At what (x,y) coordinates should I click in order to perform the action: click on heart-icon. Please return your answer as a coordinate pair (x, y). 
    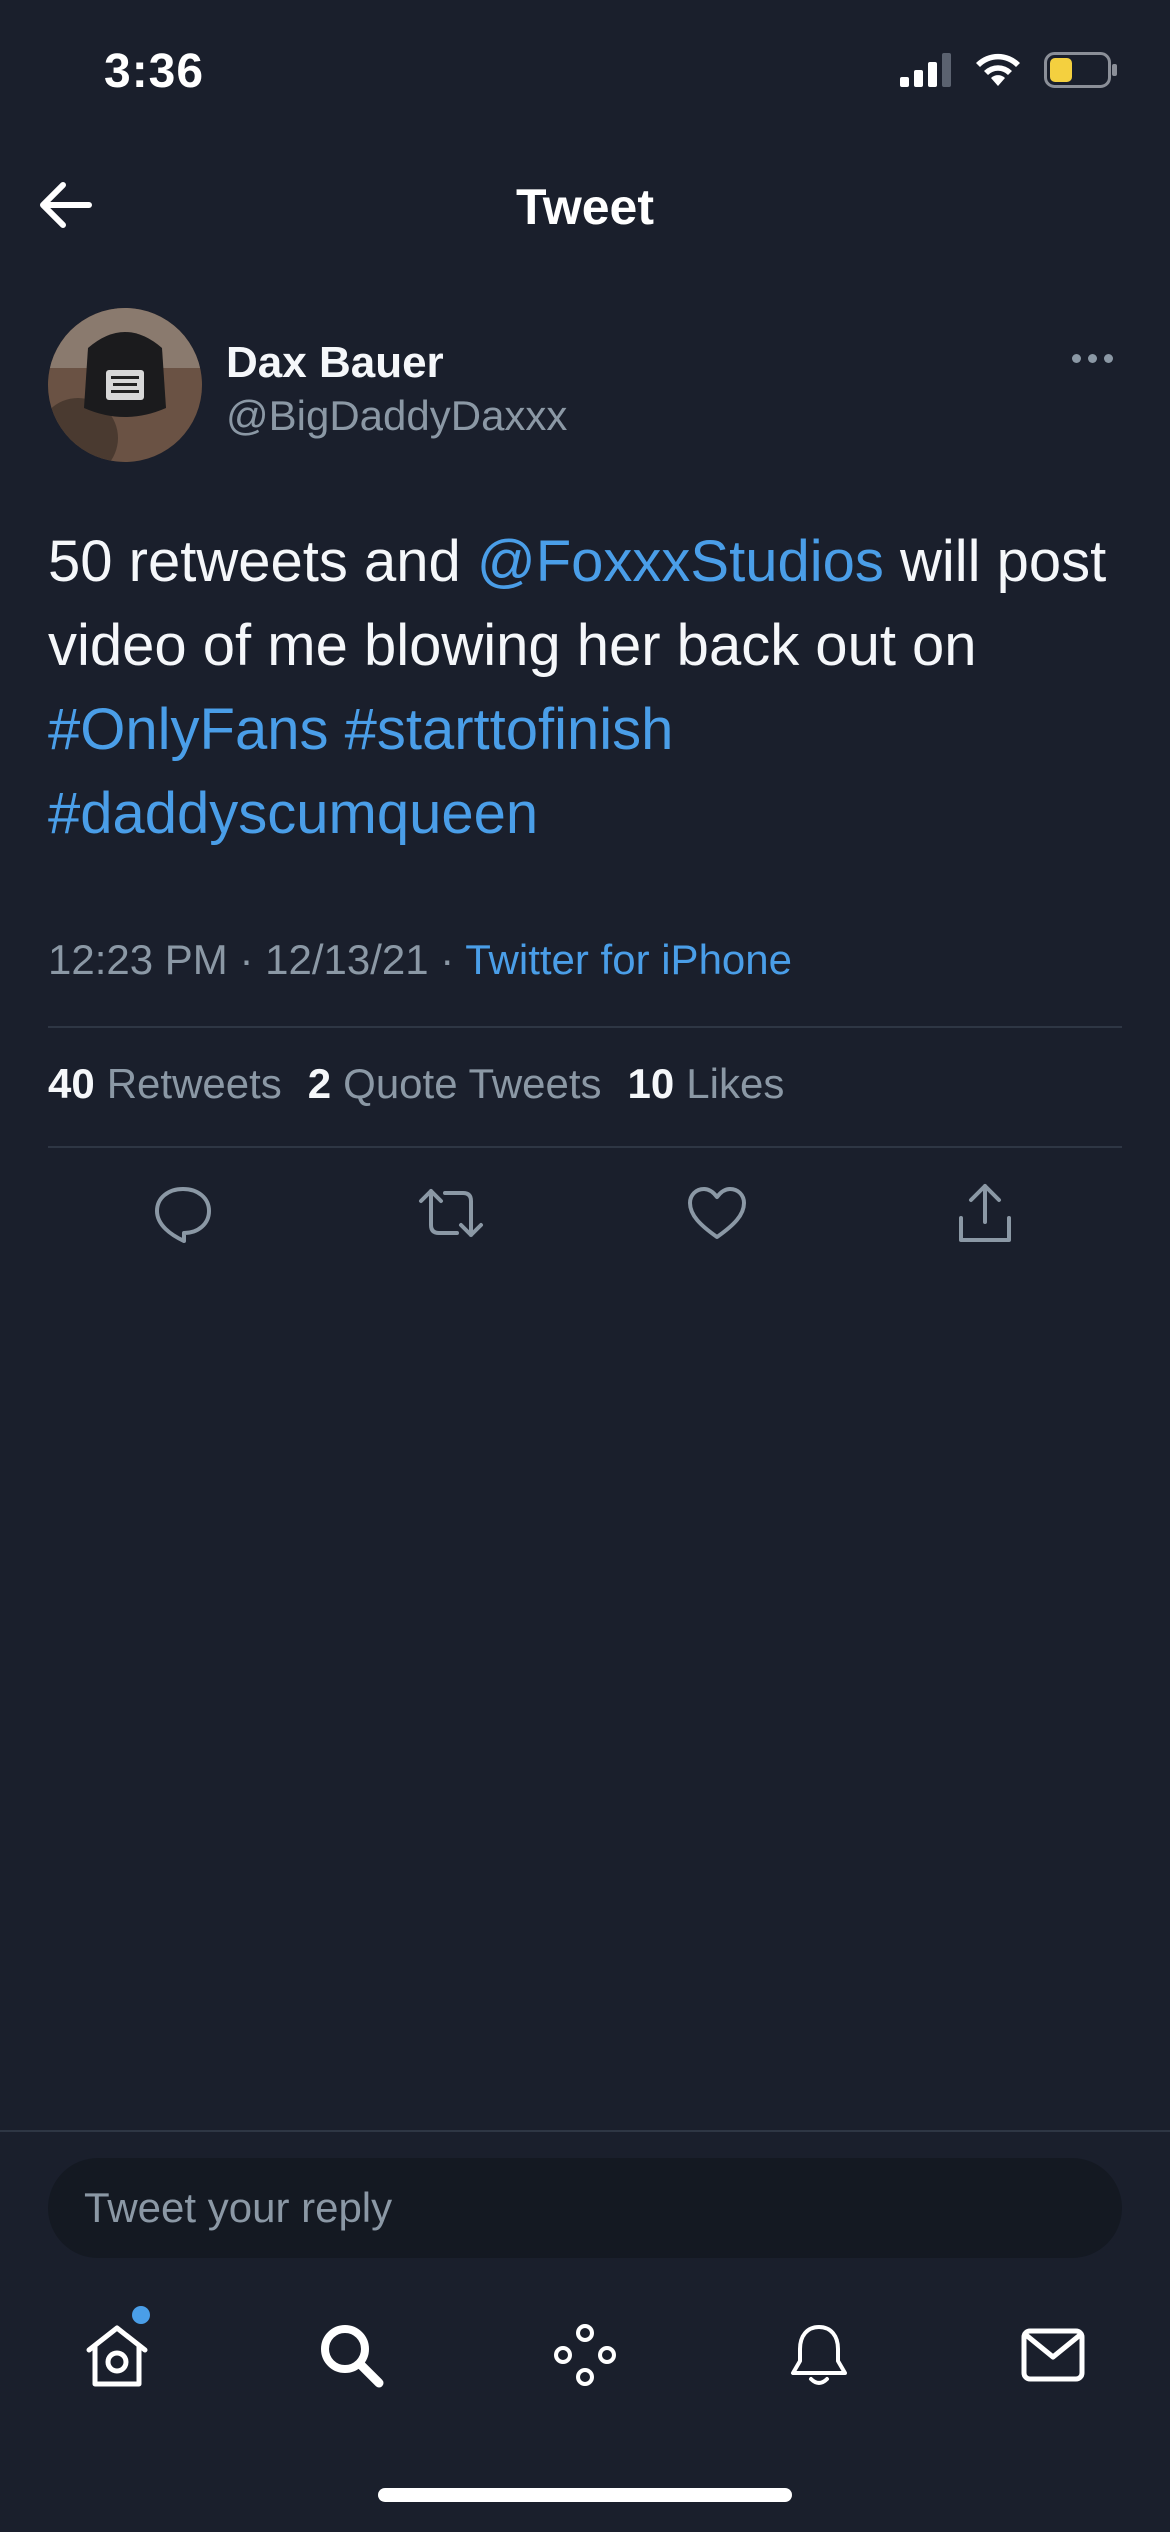
    Looking at the image, I should click on (717, 1213).